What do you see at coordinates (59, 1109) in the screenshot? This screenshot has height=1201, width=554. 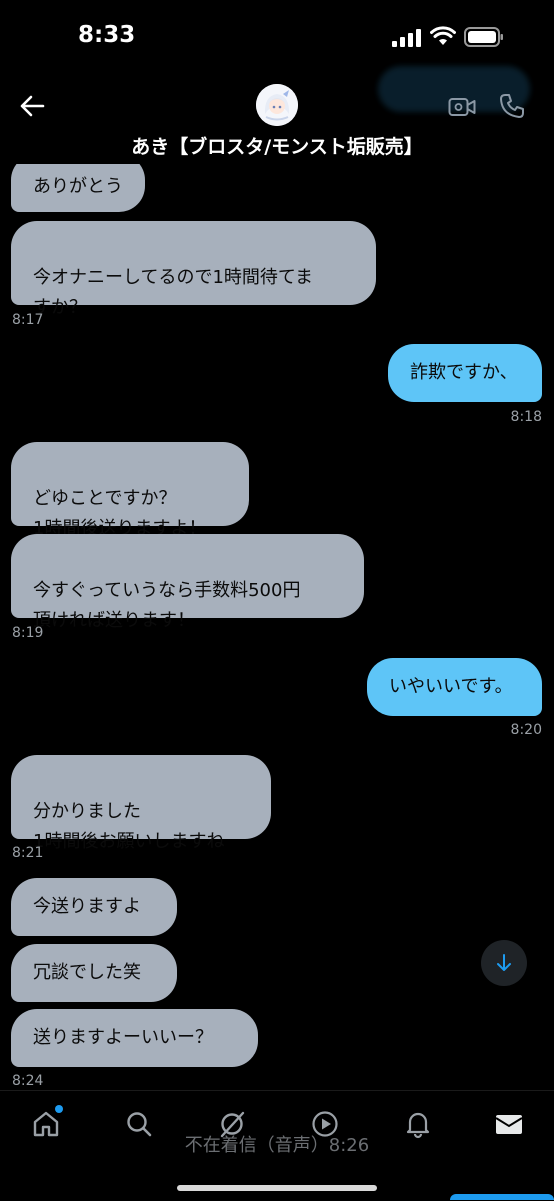 I see `home-notification-dot` at bounding box center [59, 1109].